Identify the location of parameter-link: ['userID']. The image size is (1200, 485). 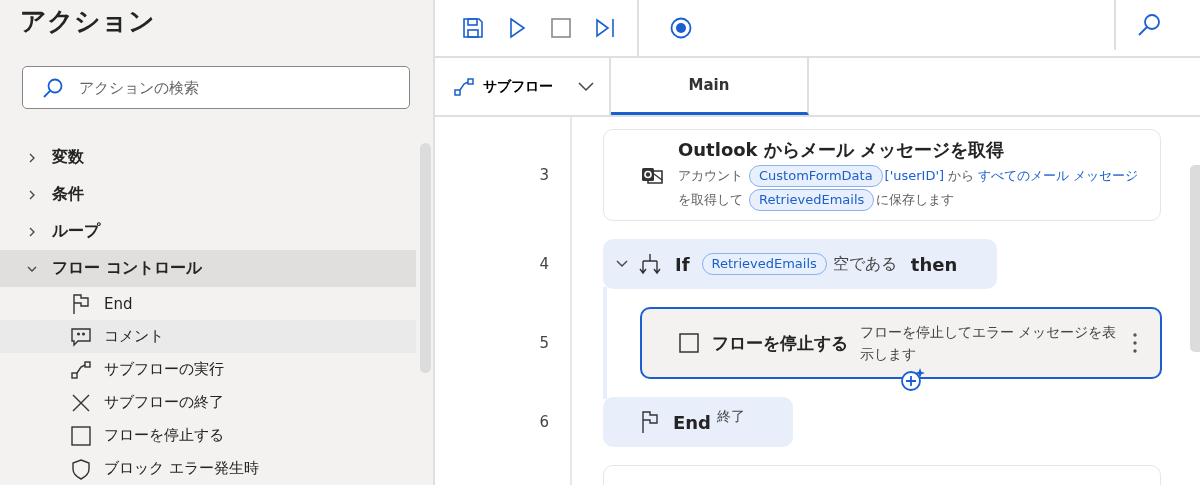
(914, 175).